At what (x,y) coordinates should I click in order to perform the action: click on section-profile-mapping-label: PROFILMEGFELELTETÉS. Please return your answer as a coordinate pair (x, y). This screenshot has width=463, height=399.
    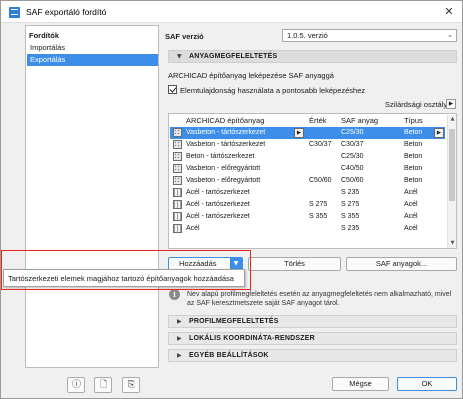
    Looking at the image, I should click on (234, 321).